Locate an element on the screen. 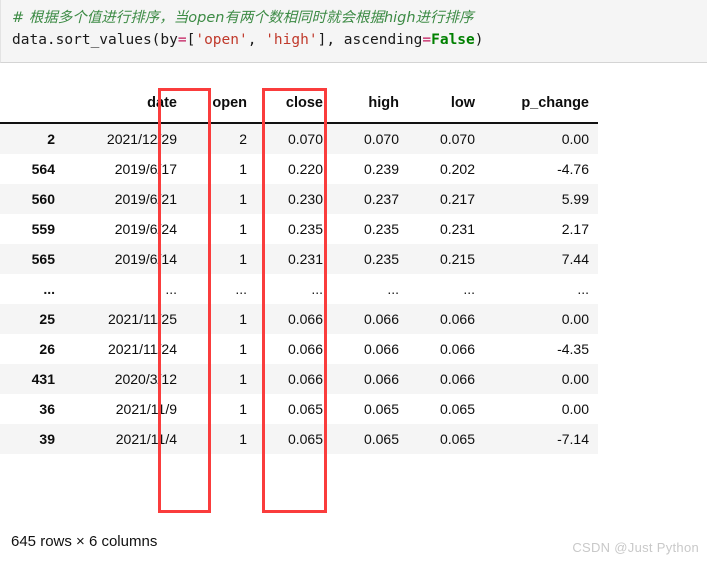 This screenshot has height=571, width=707. table-header-row: date open close high low p_change is located at coordinates (299, 106).